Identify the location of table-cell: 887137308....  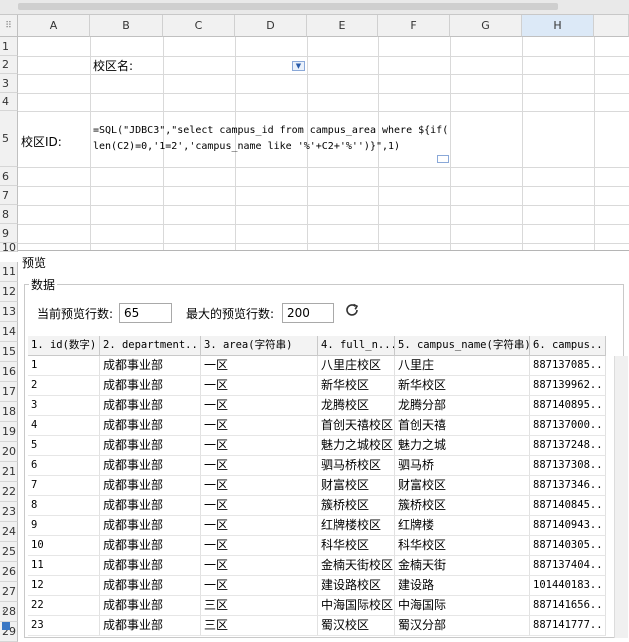
(568, 466).